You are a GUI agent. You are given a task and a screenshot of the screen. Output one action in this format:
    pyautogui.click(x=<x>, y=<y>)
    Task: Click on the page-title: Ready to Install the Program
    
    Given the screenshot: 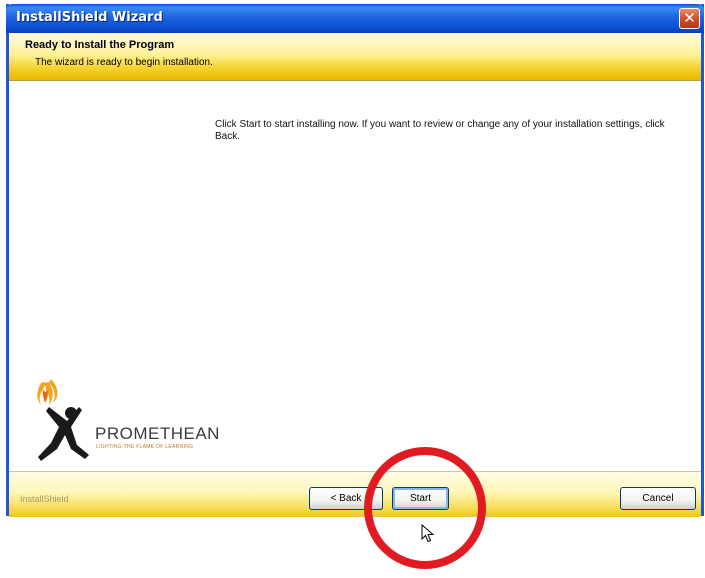 What is the action you would take?
    pyautogui.click(x=100, y=45)
    